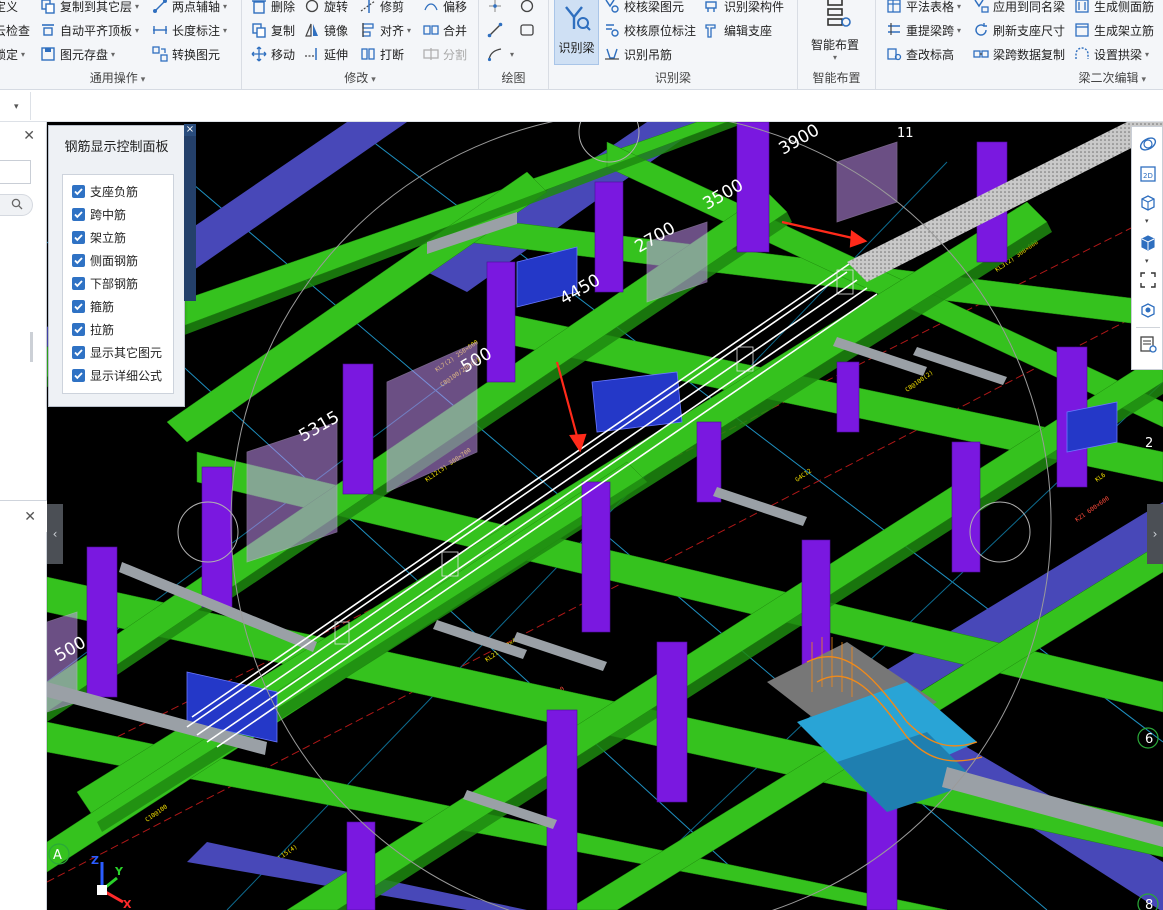 The height and width of the screenshot is (910, 1163). What do you see at coordinates (273, 54) in the screenshot?
I see `move-button: 移动` at bounding box center [273, 54].